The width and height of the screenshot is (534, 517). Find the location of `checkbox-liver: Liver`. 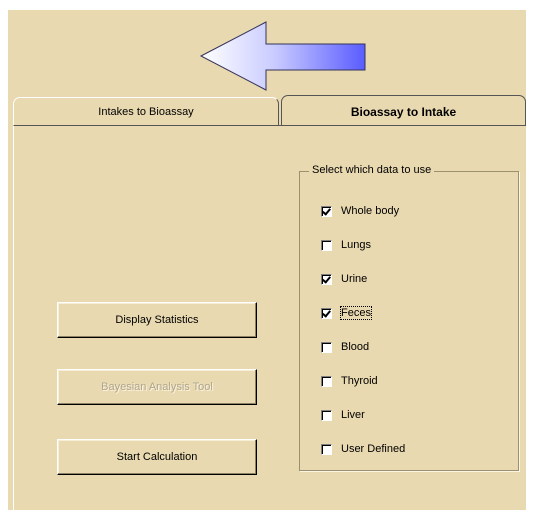

checkbox-liver: Liver is located at coordinates (343, 415).